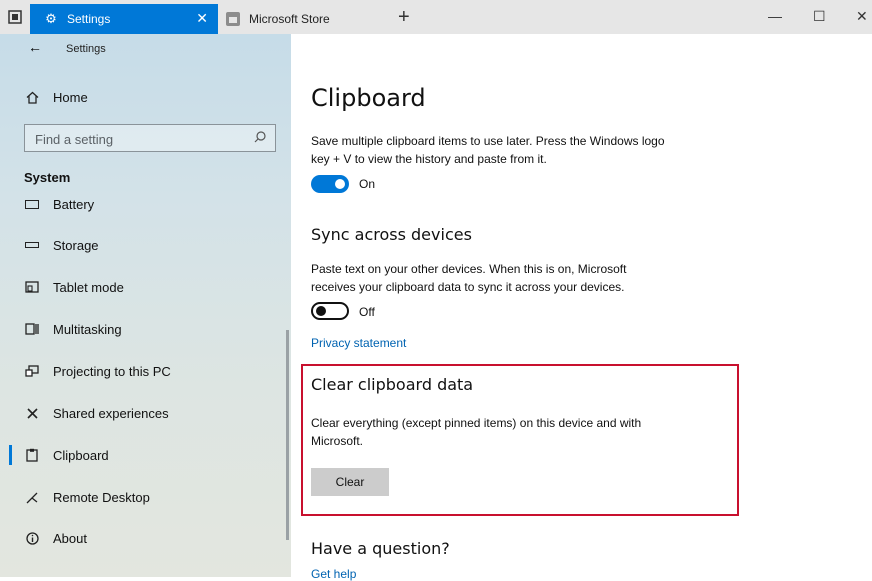 The height and width of the screenshot is (581, 872). I want to click on sync-section-title: Sync across devices, so click(391, 234).